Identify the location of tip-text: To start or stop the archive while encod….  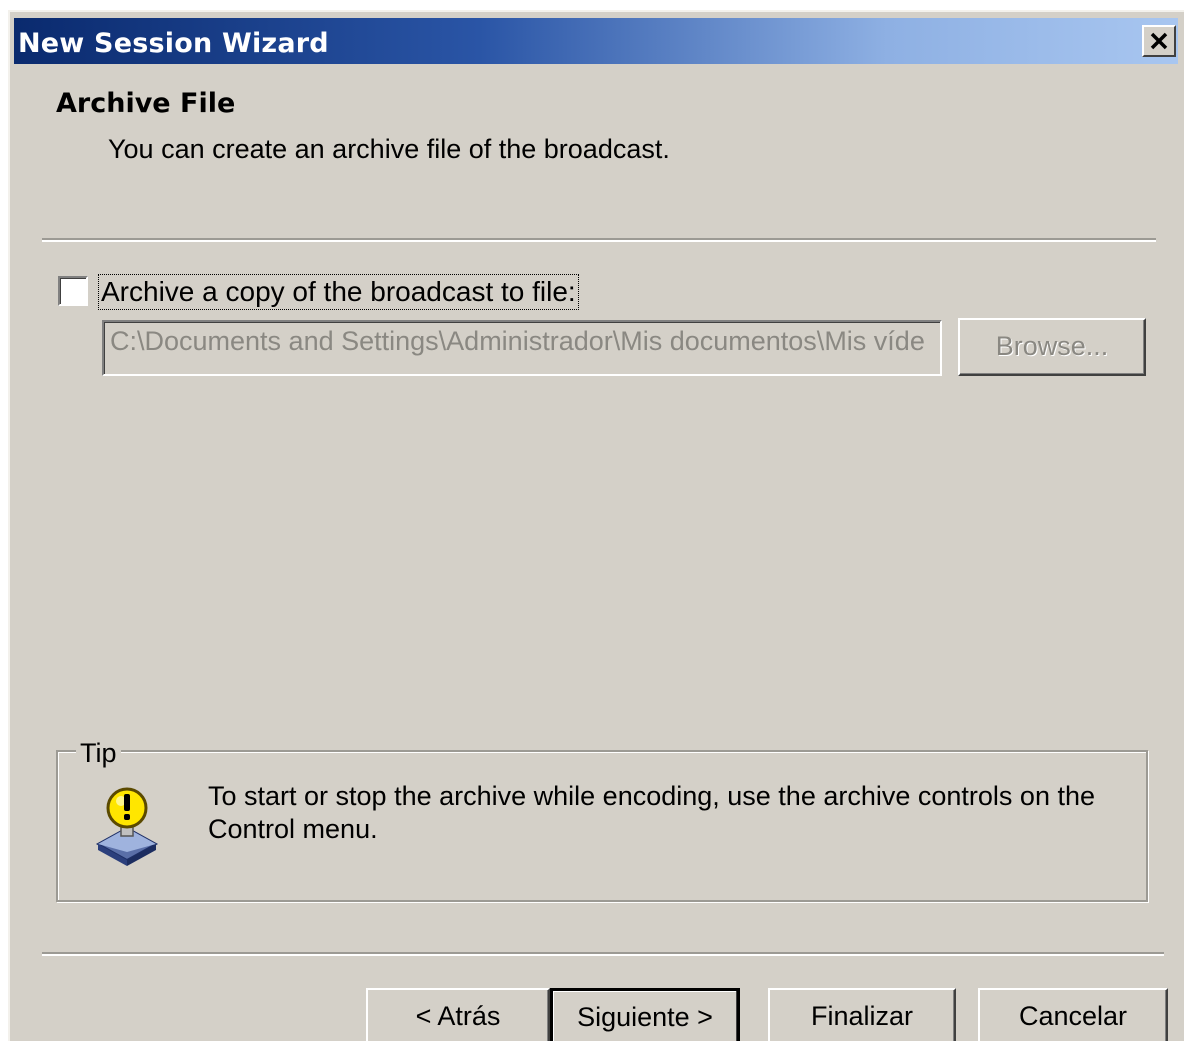
(651, 812).